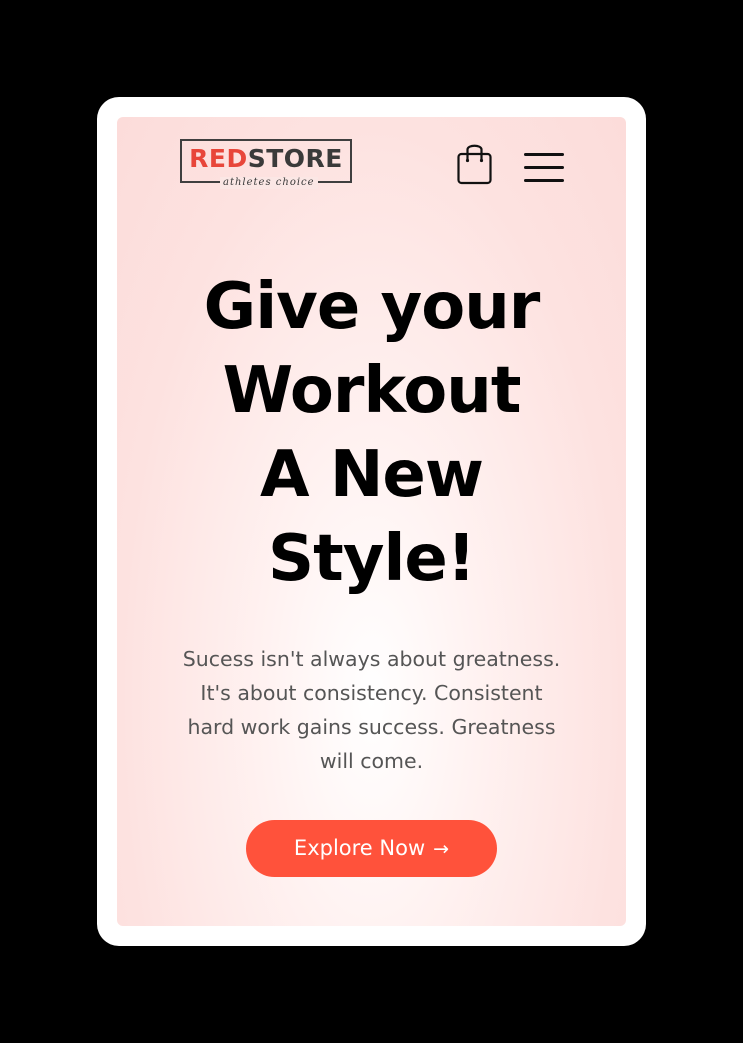 The width and height of the screenshot is (743, 1043). What do you see at coordinates (295, 158) in the screenshot?
I see `logo-store-text: STORE` at bounding box center [295, 158].